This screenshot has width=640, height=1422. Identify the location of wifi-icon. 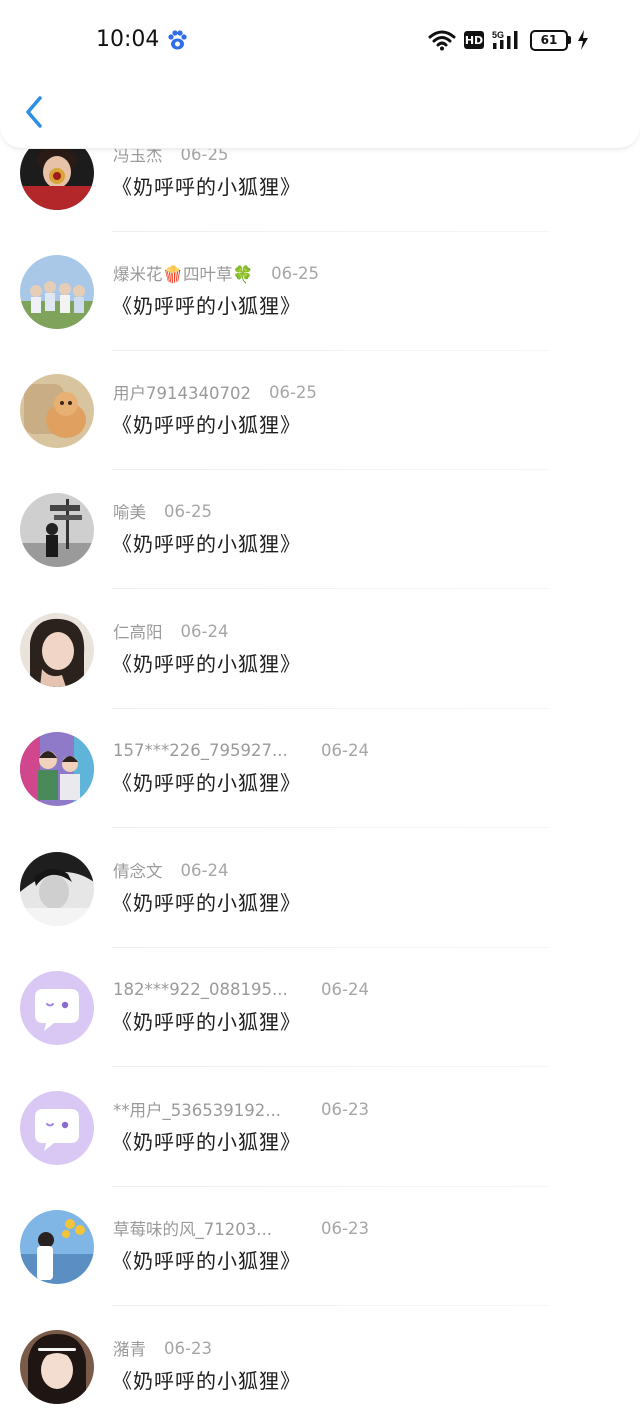
(442, 40).